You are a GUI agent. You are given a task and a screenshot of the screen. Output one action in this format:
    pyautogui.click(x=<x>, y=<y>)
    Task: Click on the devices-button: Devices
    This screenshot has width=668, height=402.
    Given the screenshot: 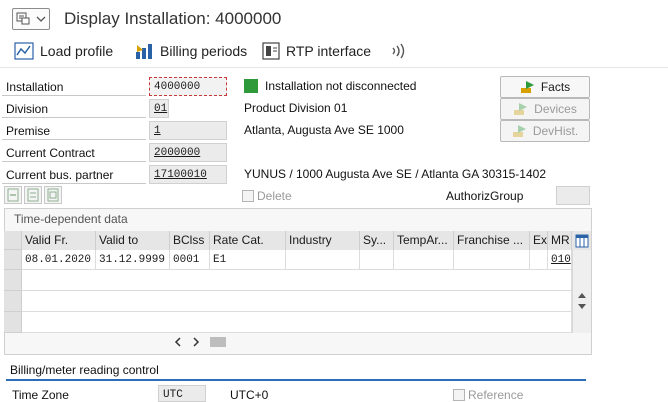 What is the action you would take?
    pyautogui.click(x=545, y=109)
    